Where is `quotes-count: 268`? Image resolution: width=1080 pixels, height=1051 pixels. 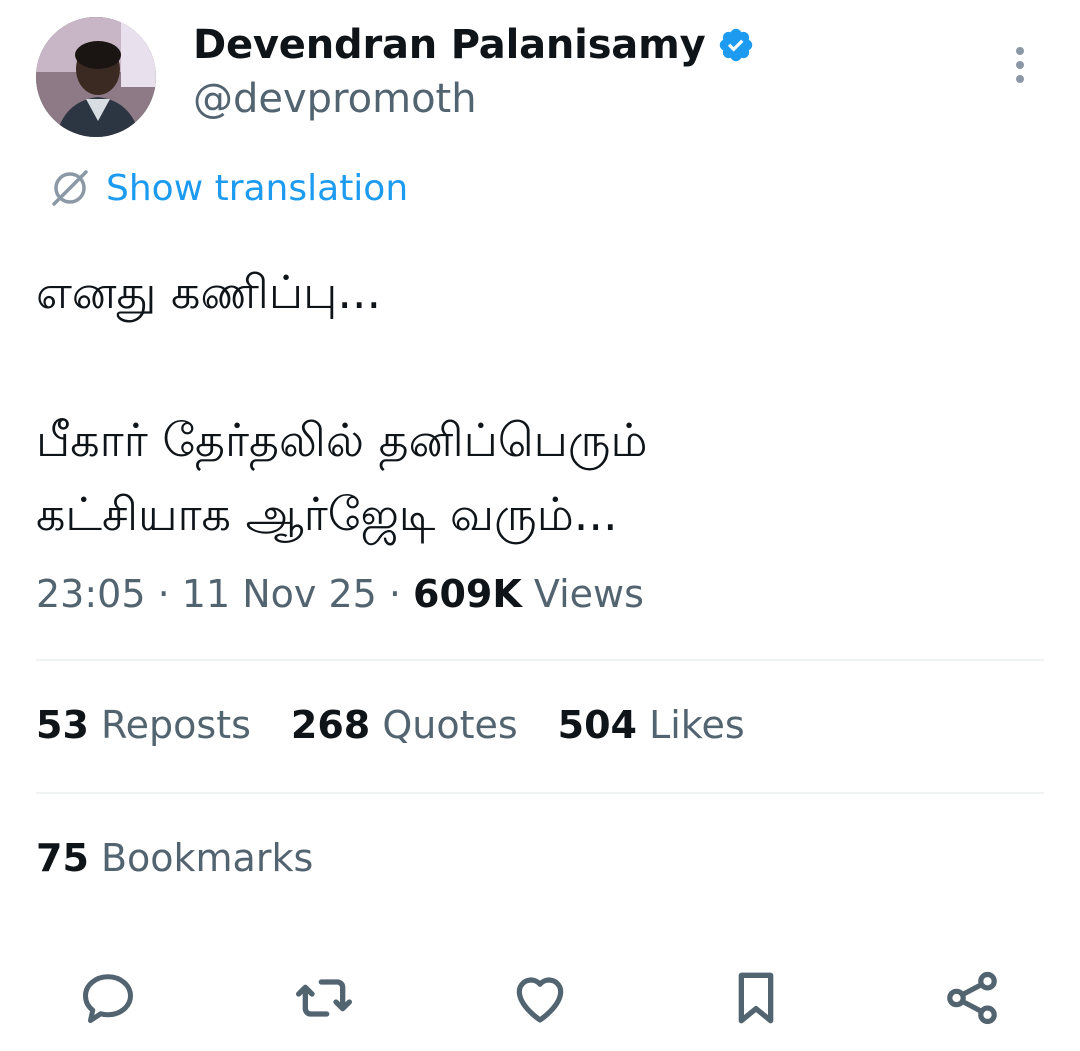 quotes-count: 268 is located at coordinates (330, 725).